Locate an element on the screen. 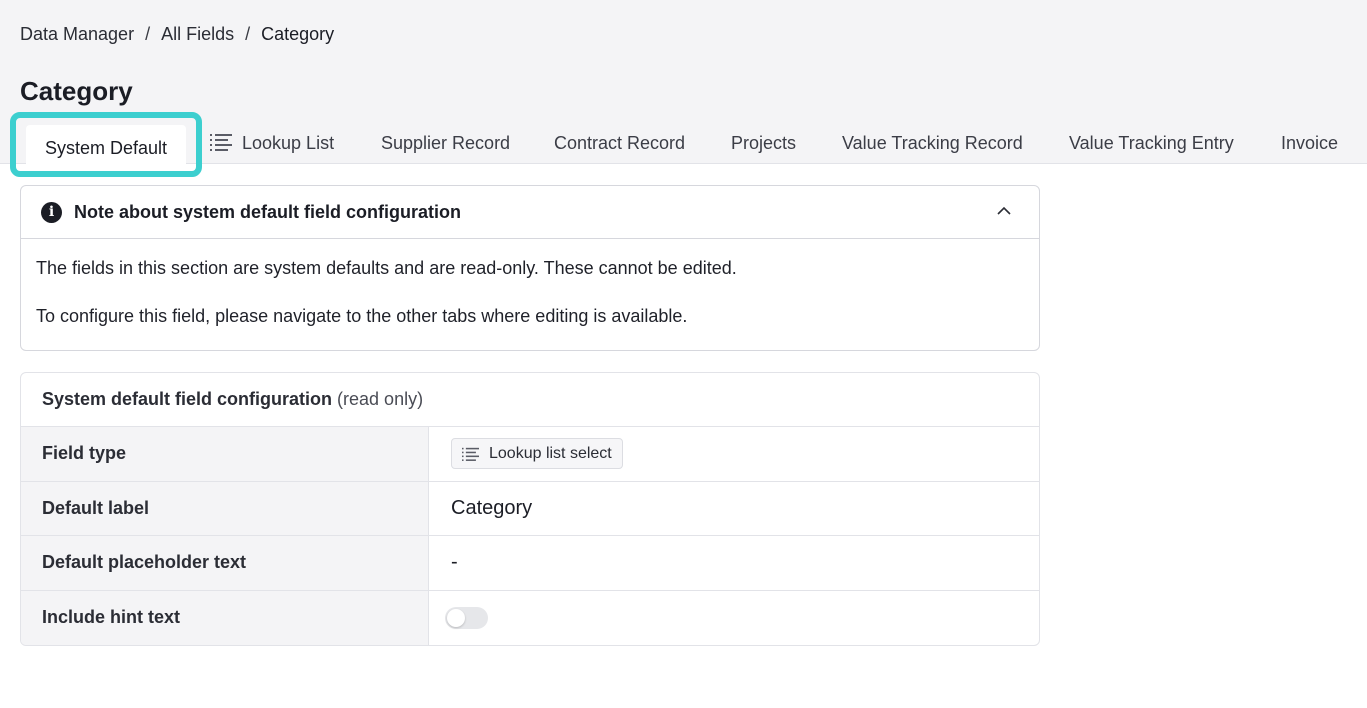 This screenshot has height=708, width=1367. toggle-knob is located at coordinates (456, 617).